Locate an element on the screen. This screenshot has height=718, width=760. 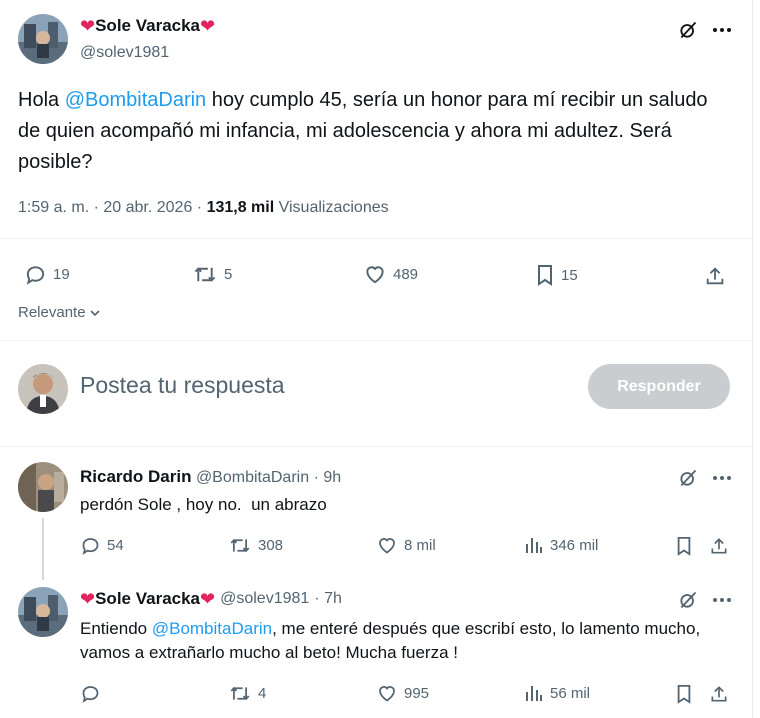
reply-time: · 9h is located at coordinates (328, 477).